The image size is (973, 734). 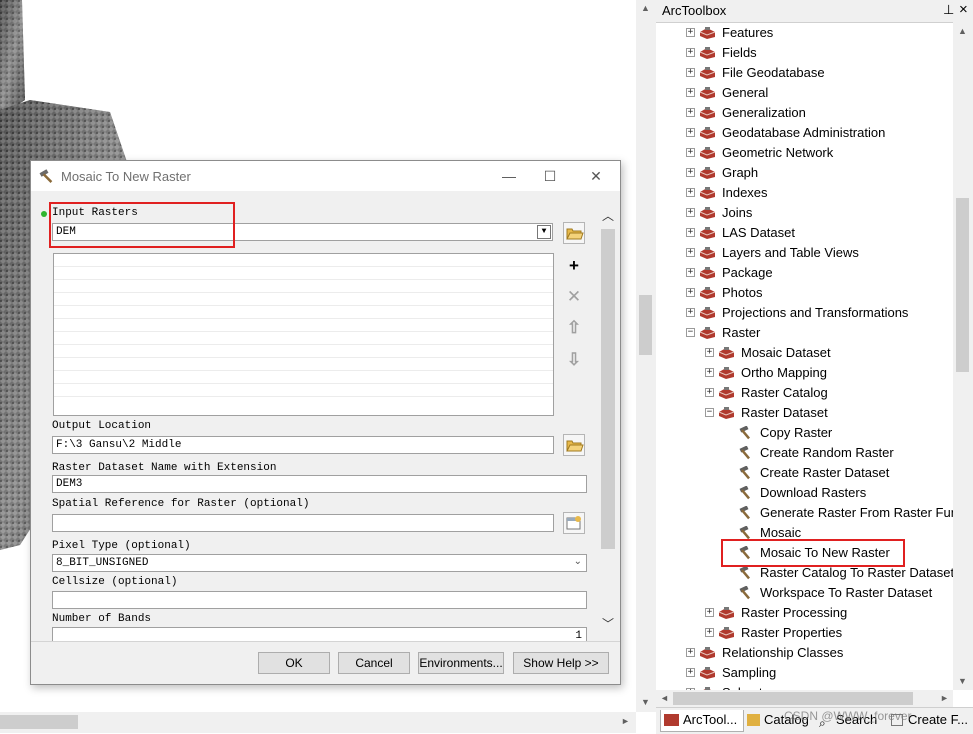 I want to click on toolset-ortho-mapping: + Ortho Mapping, so click(x=804, y=373).